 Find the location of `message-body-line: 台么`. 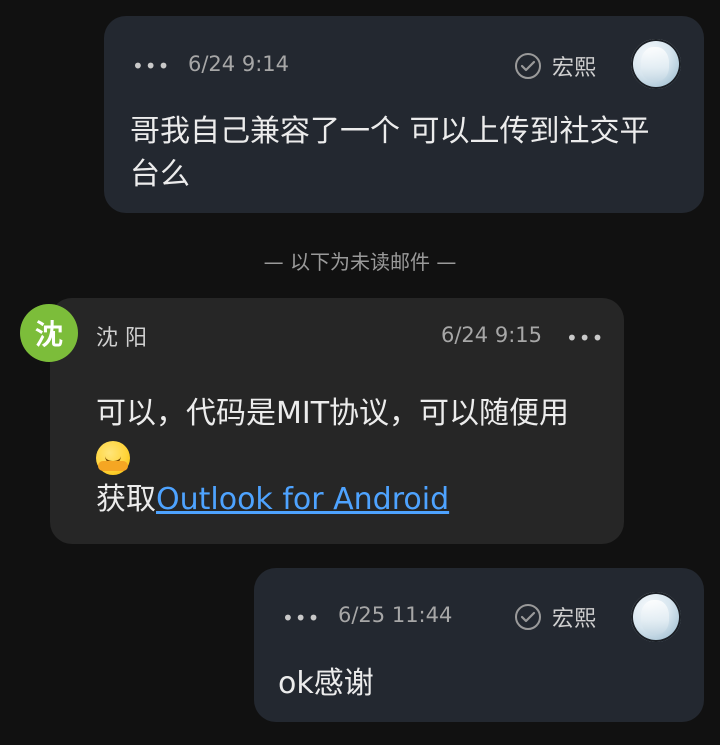

message-body-line: 台么 is located at coordinates (160, 174).